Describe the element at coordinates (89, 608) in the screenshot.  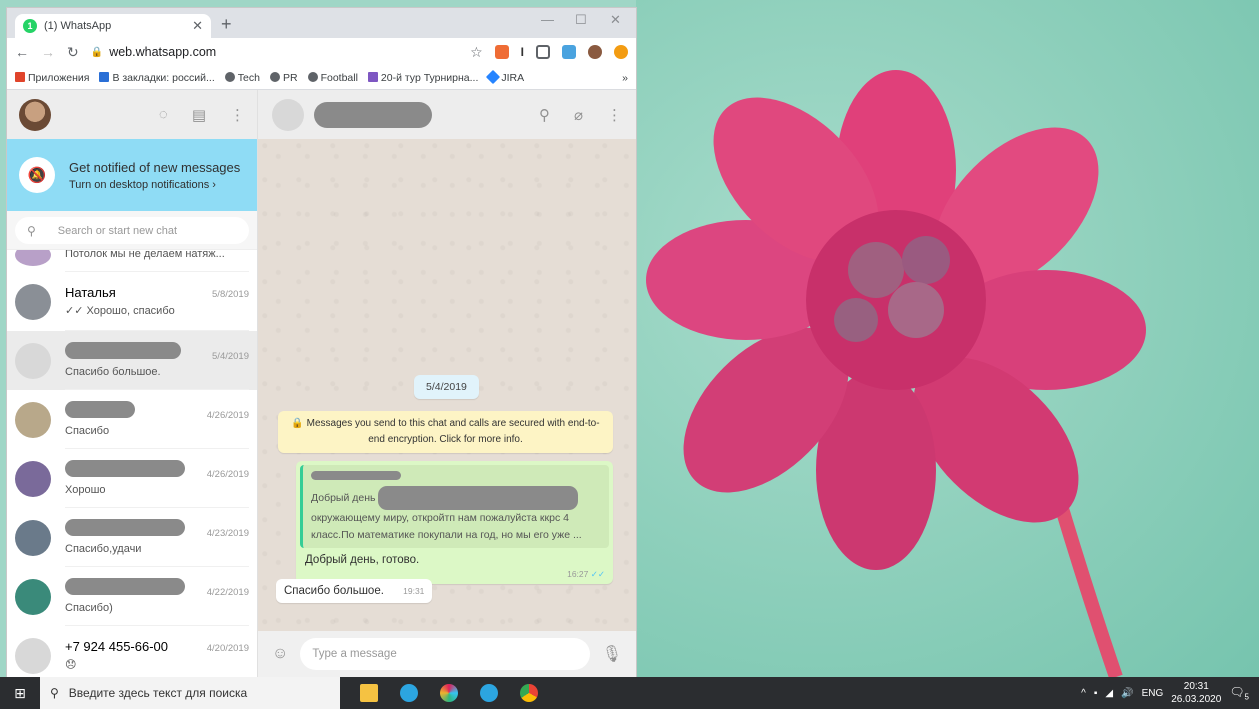
I see `chat-preview: Спасибо)` at that location.